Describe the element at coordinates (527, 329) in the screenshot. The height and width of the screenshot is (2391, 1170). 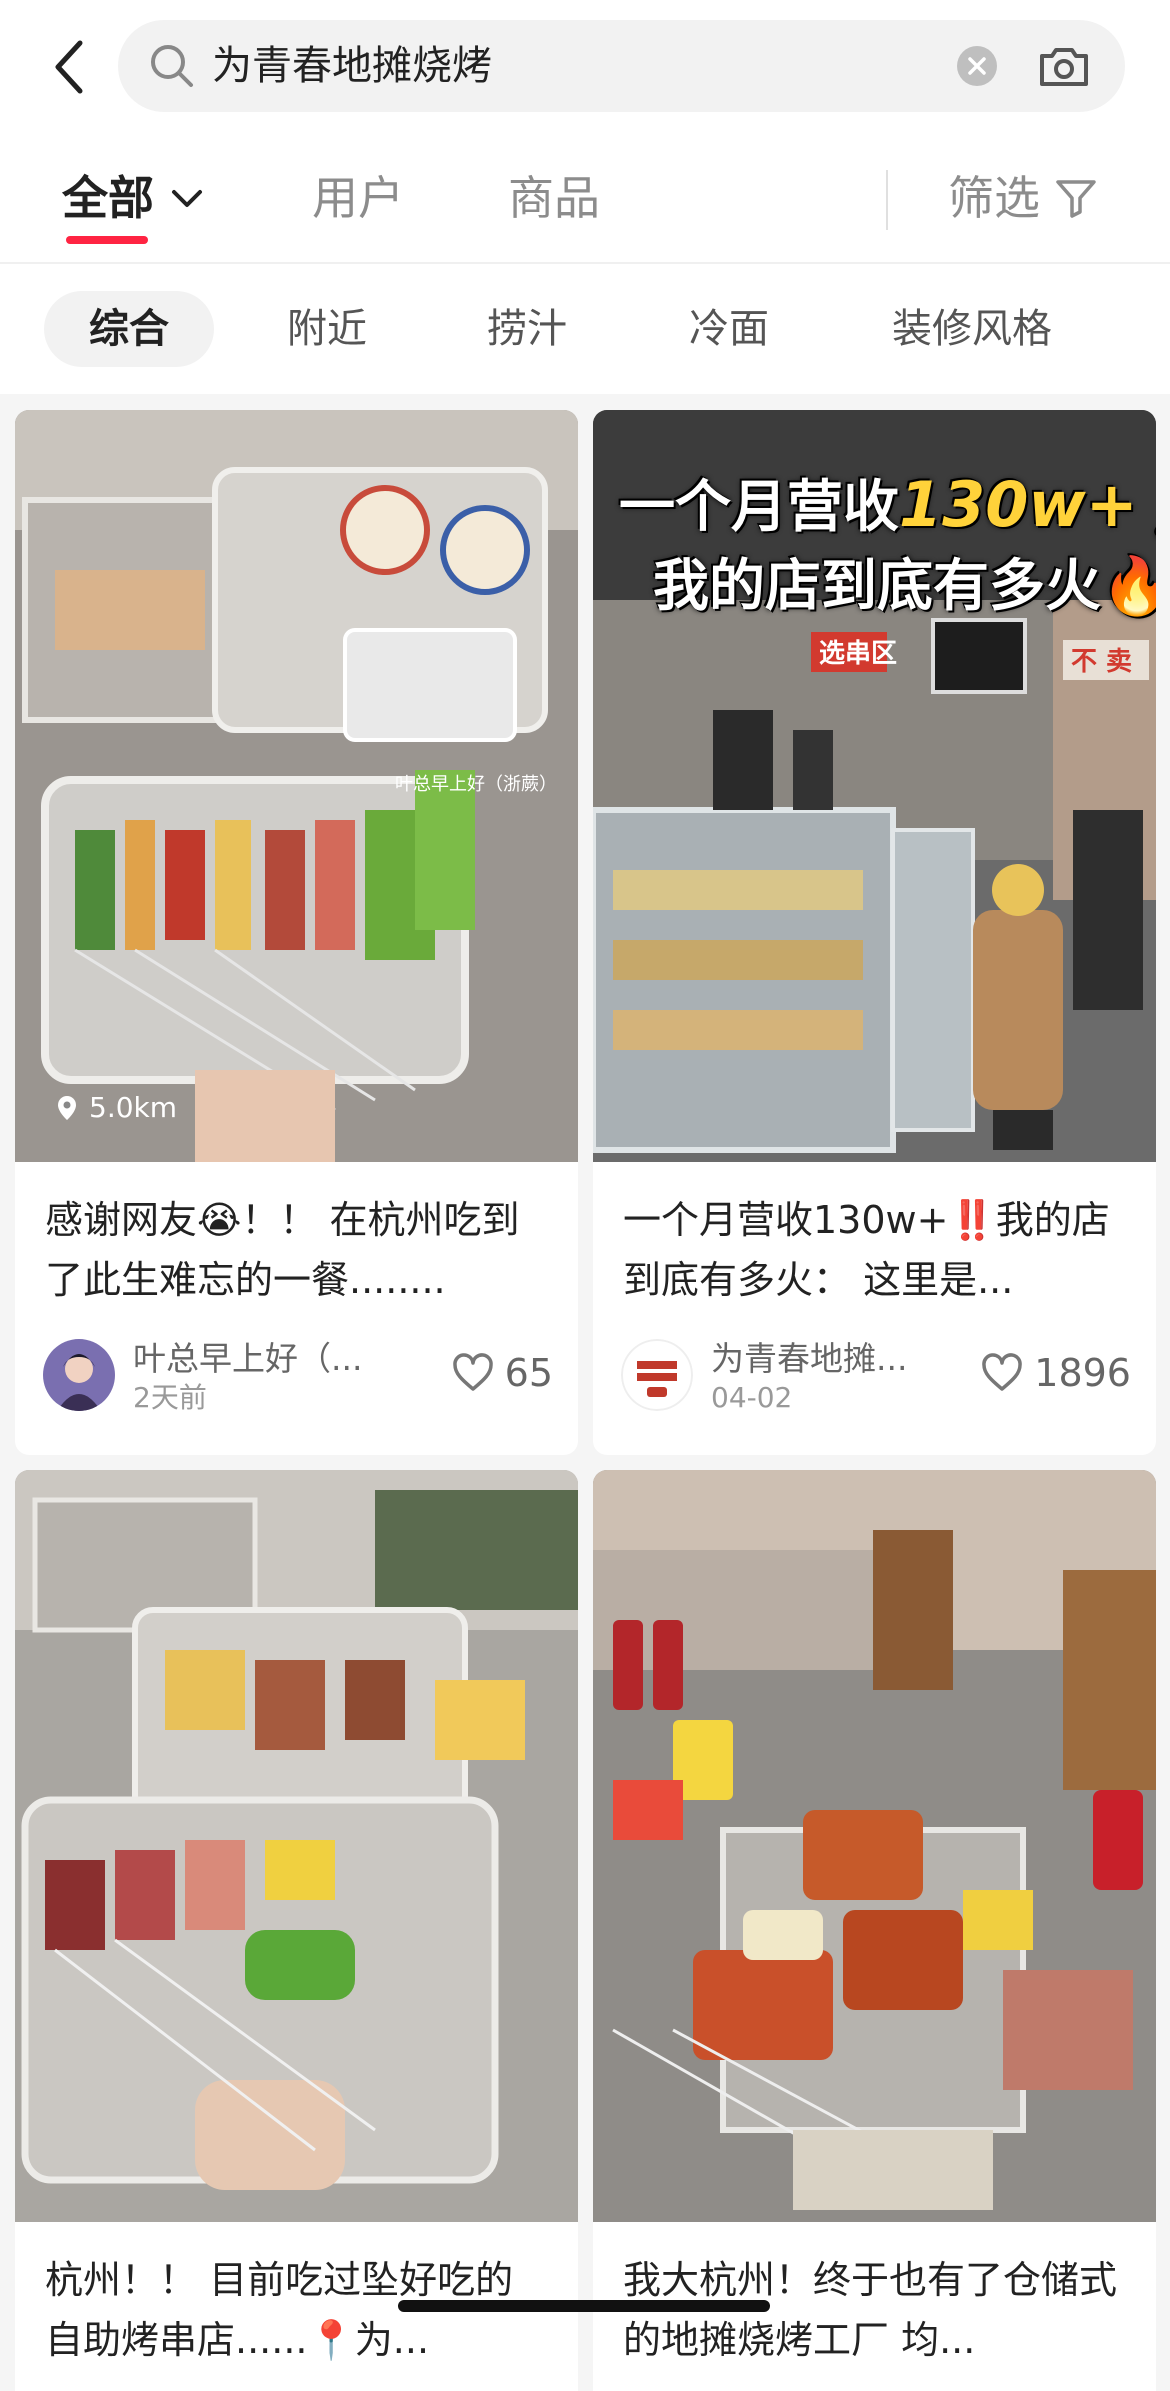
I see `chip-laozhi: 捞汁` at that location.